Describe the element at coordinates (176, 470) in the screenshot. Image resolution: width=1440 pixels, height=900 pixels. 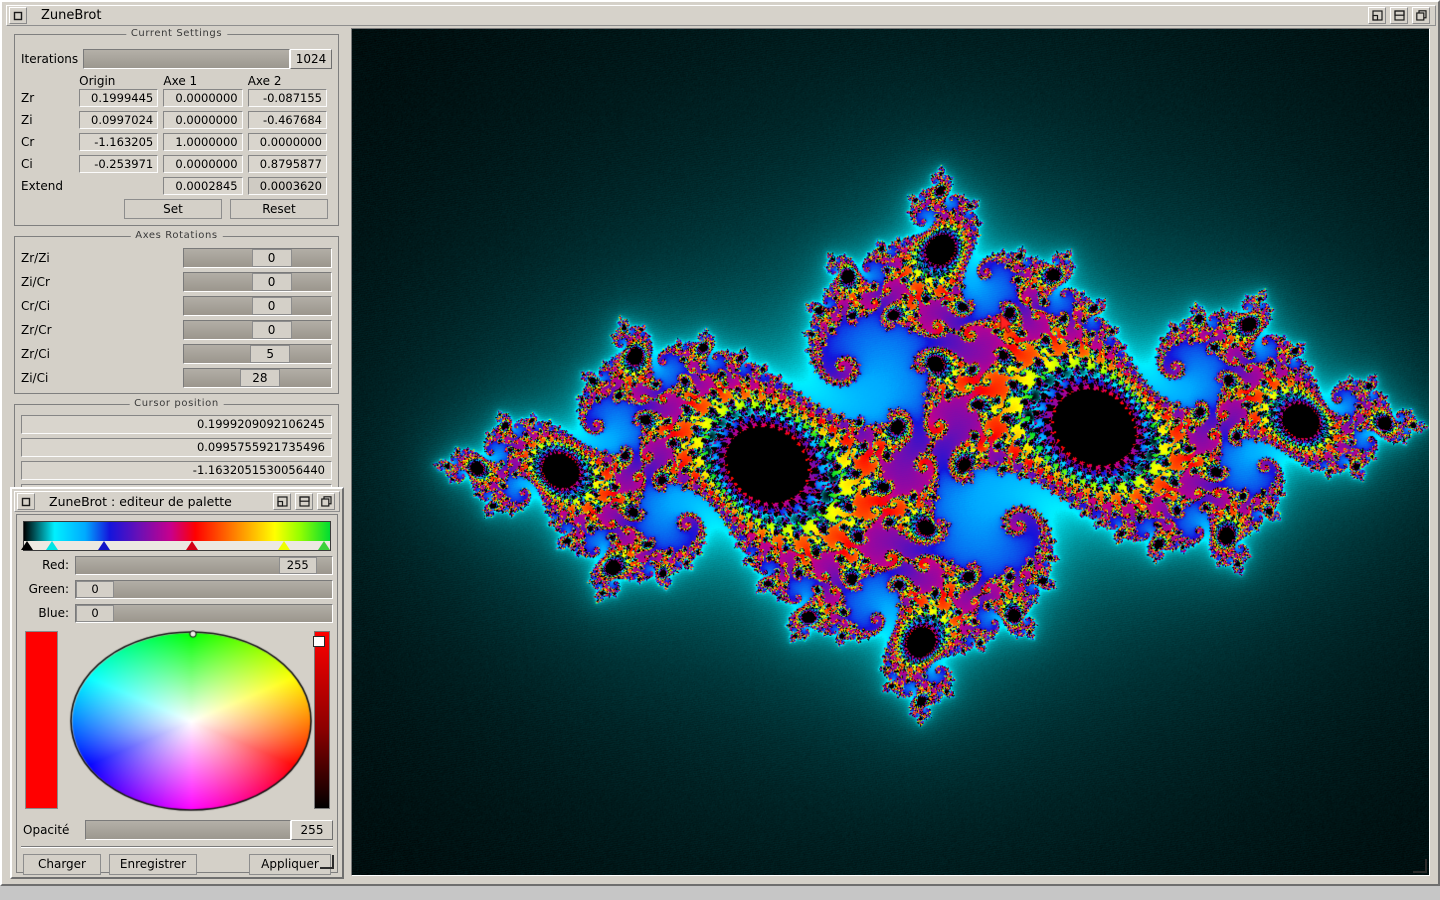
I see `cursor-cr-readout: -1.1632051530056440` at that location.